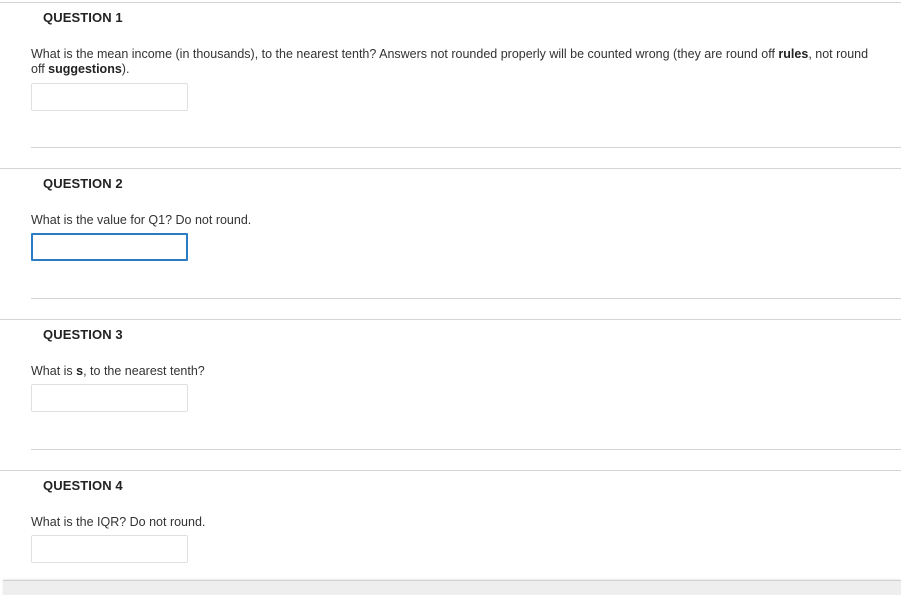  I want to click on question-4-text: What is the IQR? Do not round., so click(118, 522).